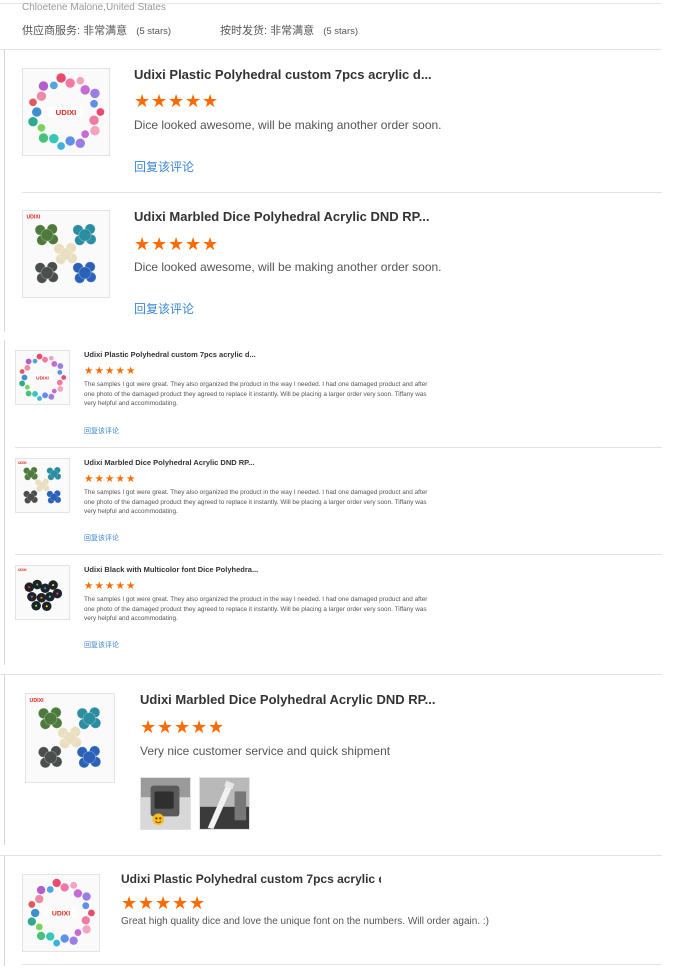  What do you see at coordinates (105, 31) in the screenshot?
I see `supplier-service-value: 非常满意` at bounding box center [105, 31].